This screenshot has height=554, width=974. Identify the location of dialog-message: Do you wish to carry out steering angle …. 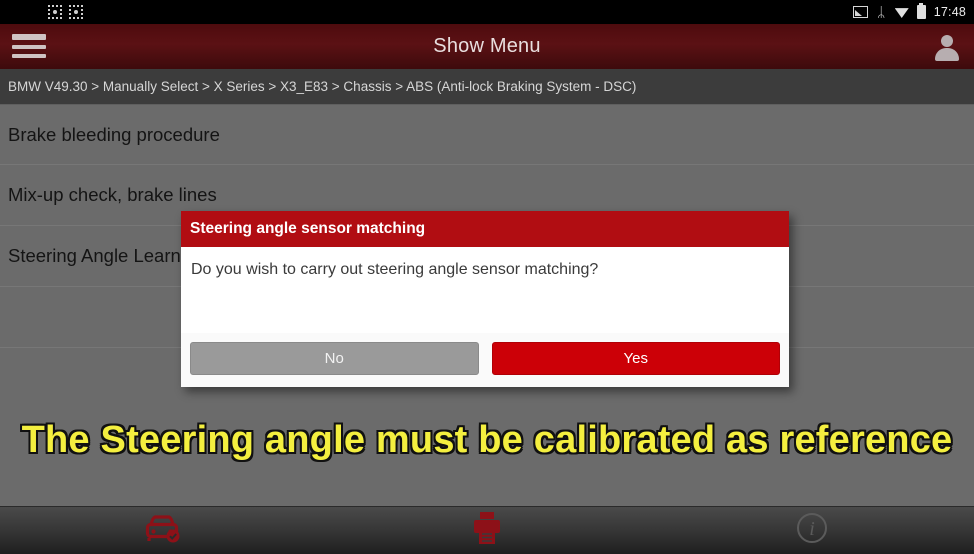
(485, 290).